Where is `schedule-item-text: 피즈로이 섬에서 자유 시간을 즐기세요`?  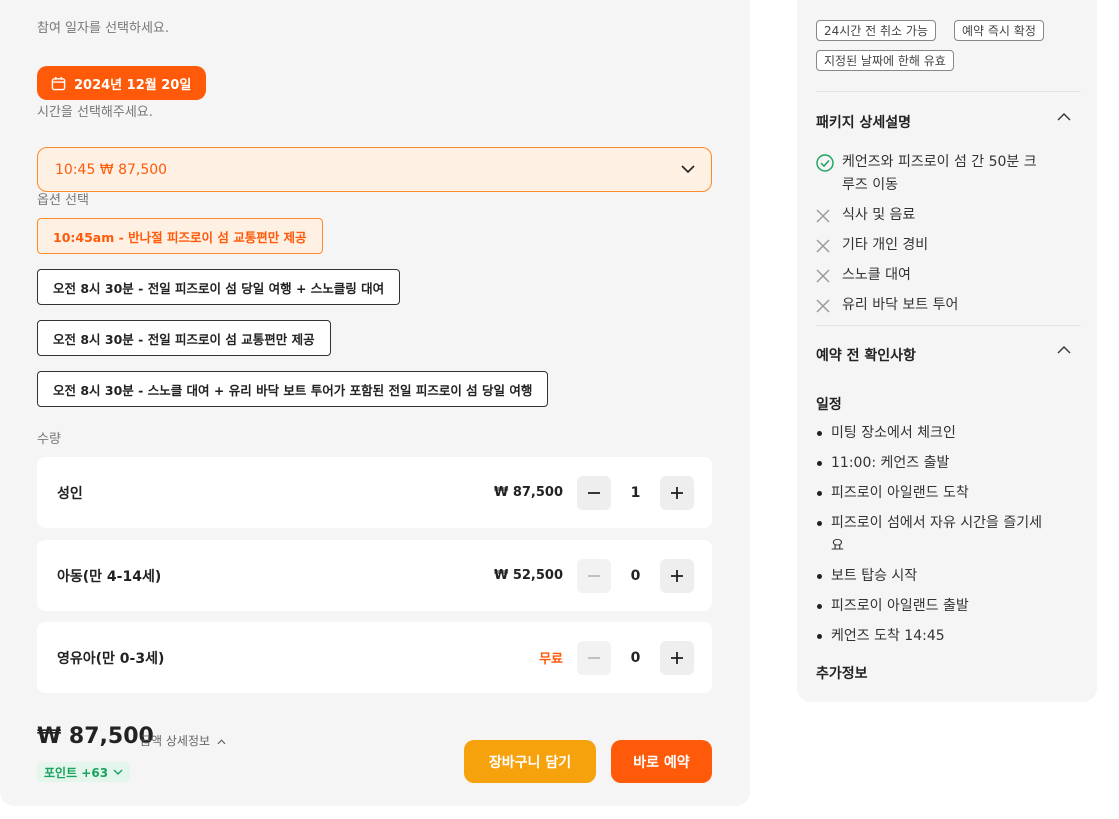 schedule-item-text: 피즈로이 섬에서 자유 시간을 즐기세요 is located at coordinates (936, 535).